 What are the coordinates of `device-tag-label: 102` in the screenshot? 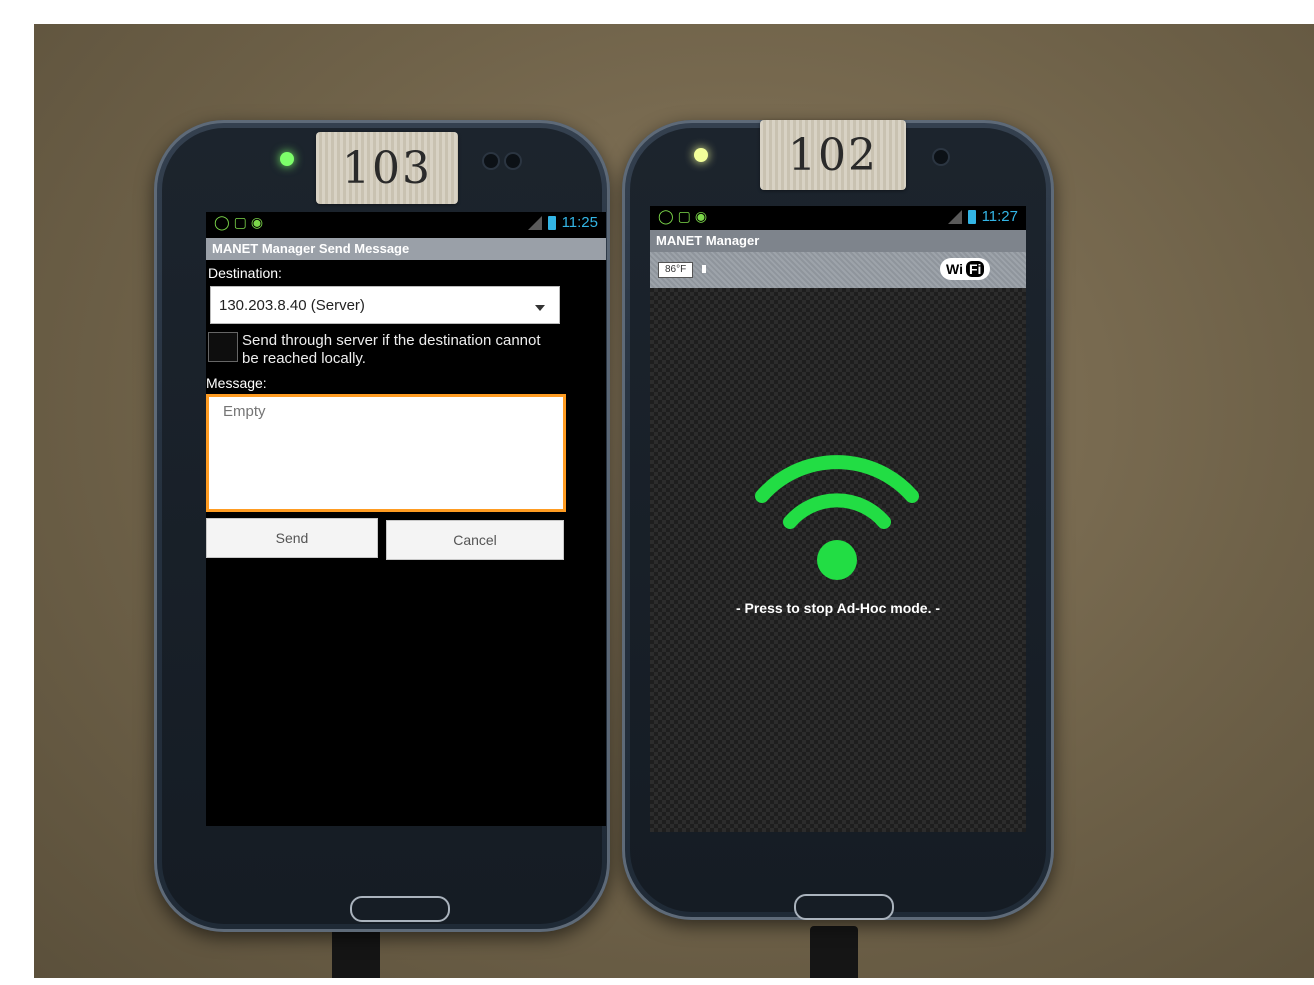 It's located at (833, 155).